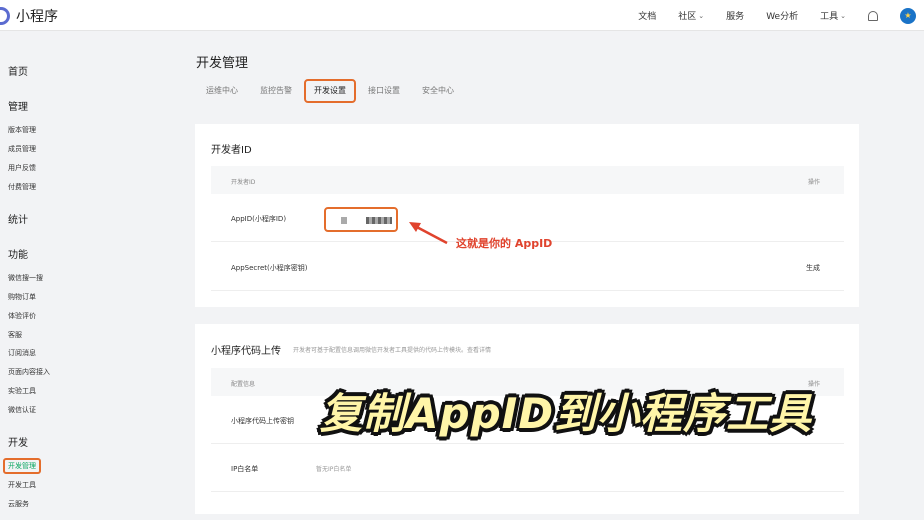 The image size is (924, 520). I want to click on appid-value-box, so click(361, 219).